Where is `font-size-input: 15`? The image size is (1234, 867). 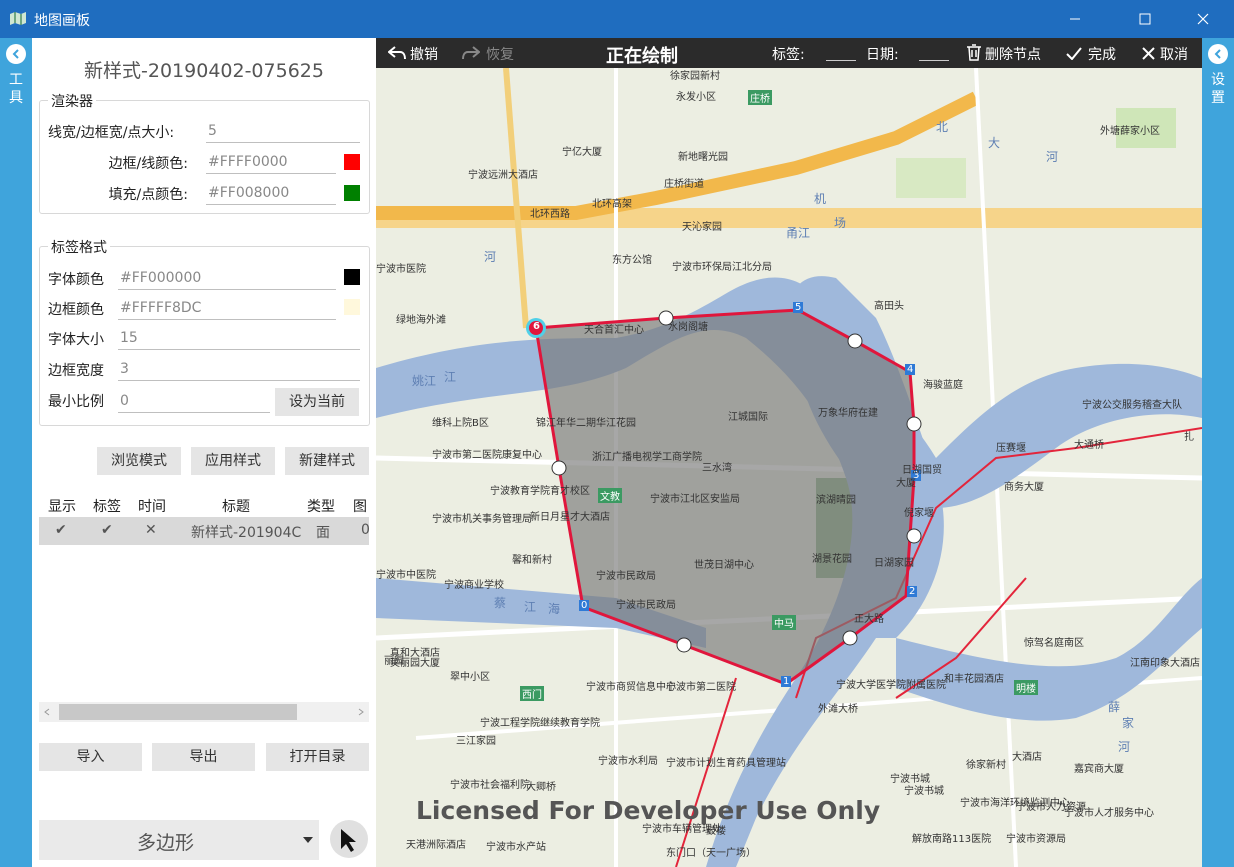 font-size-input: 15 is located at coordinates (239, 338).